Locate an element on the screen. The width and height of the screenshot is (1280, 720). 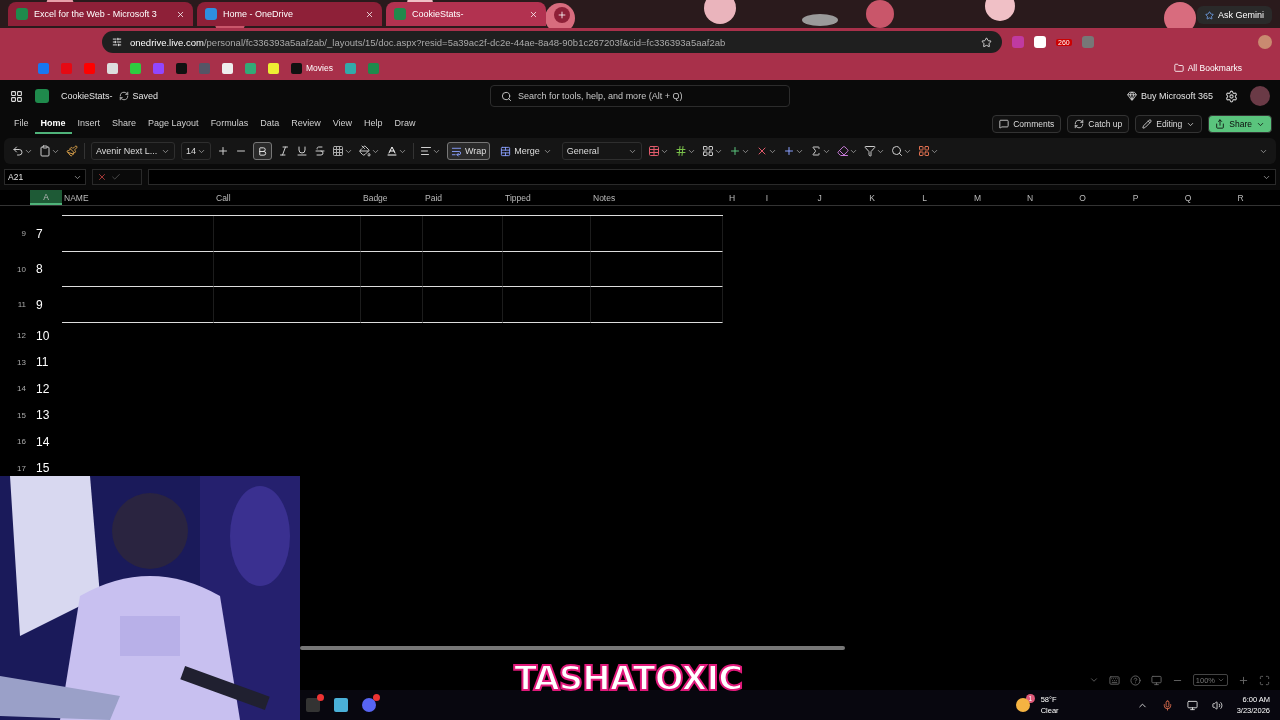
column-header: Q is located at coordinates (1188, 197).